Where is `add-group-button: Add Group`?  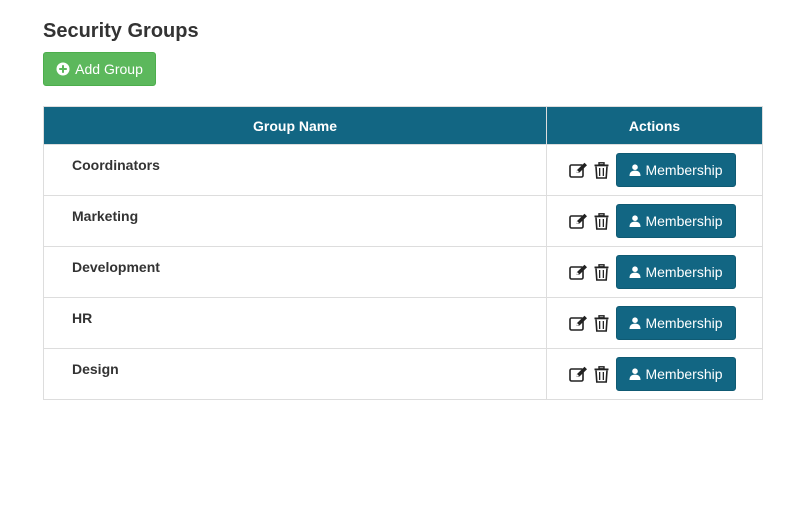
add-group-button: Add Group is located at coordinates (99, 69).